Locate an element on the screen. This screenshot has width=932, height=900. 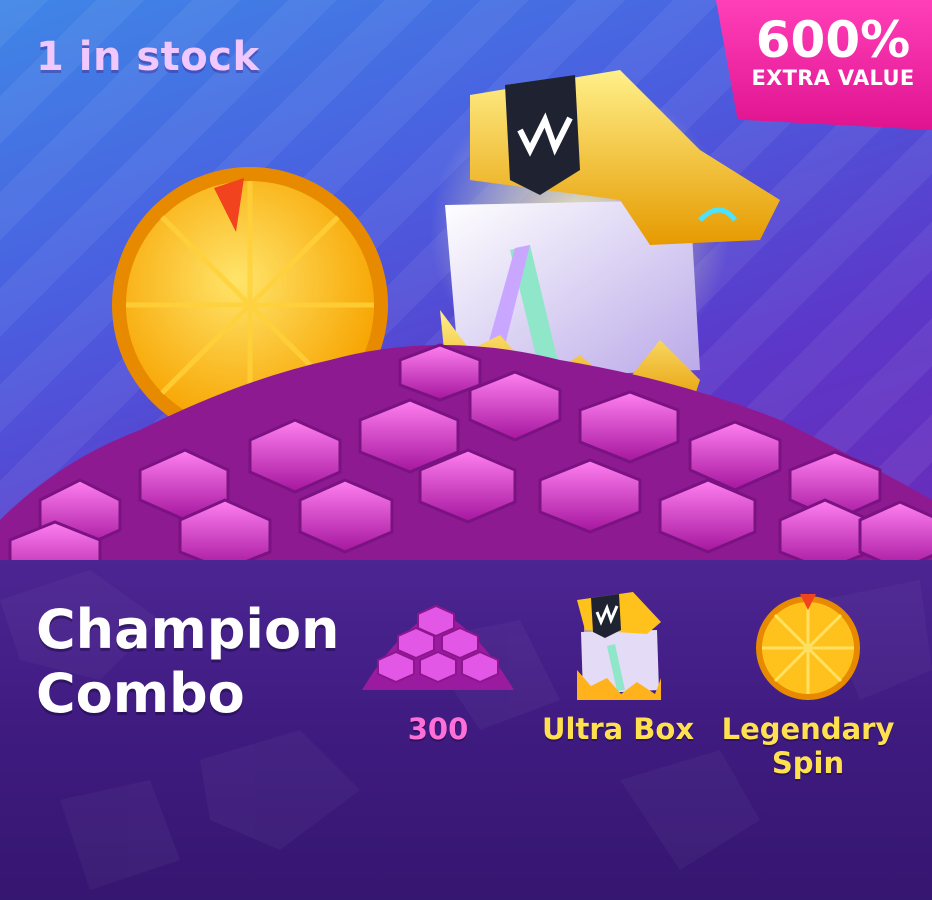
reward-legendary-spin: Legendary Spin is located at coordinates (808, 685).